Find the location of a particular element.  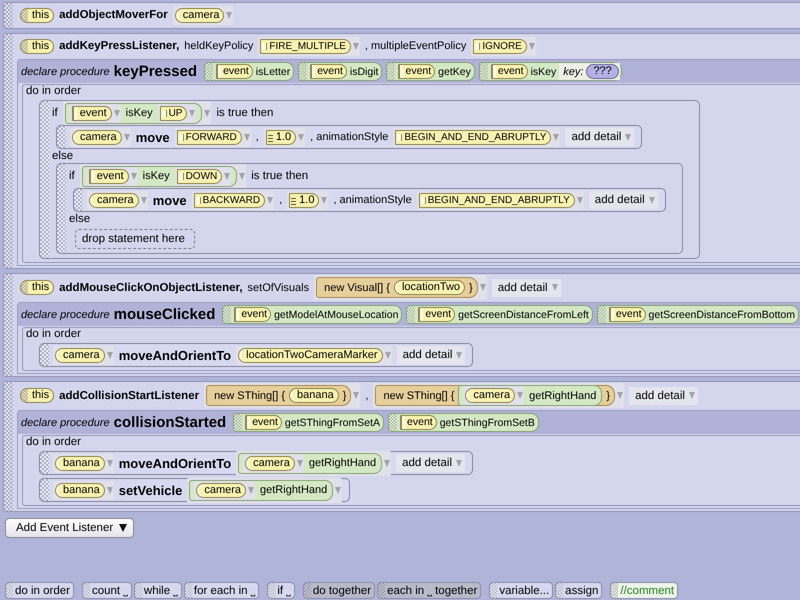

palette-tile: for each in ˽ is located at coordinates (222, 590).